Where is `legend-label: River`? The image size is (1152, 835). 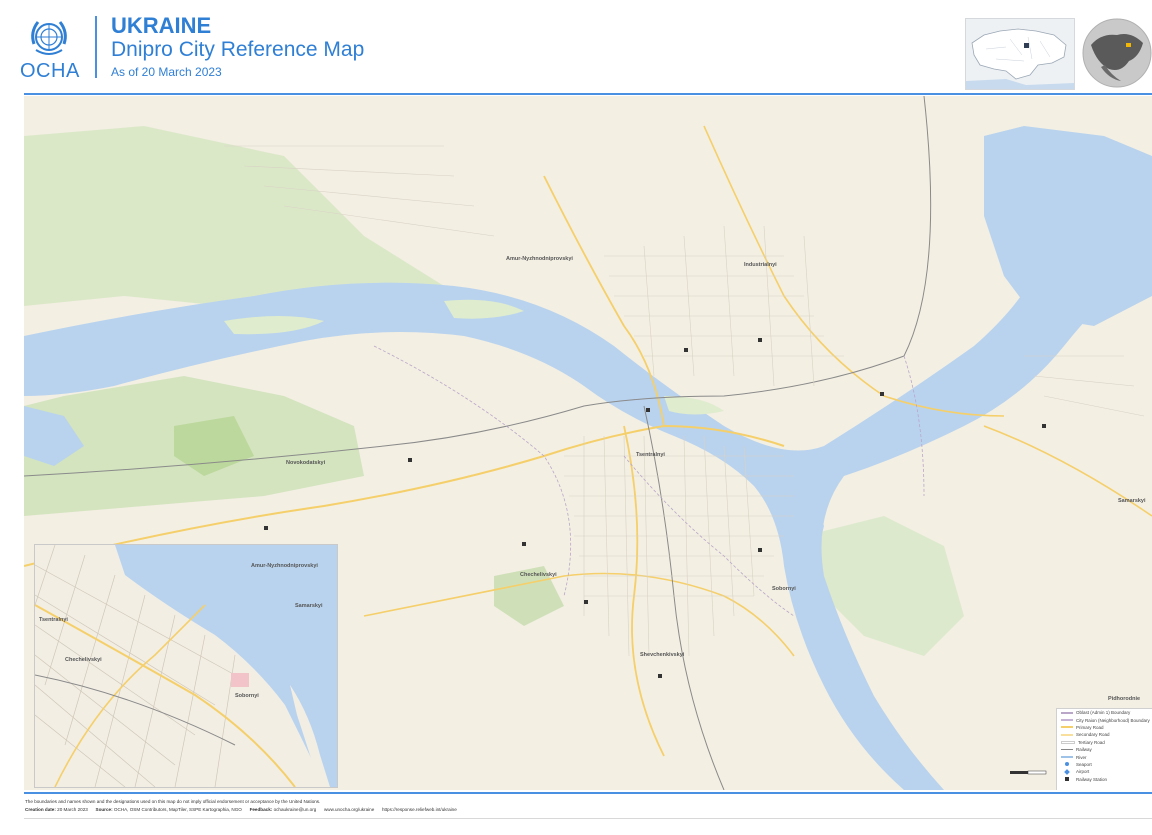 legend-label: River is located at coordinates (1081, 757).